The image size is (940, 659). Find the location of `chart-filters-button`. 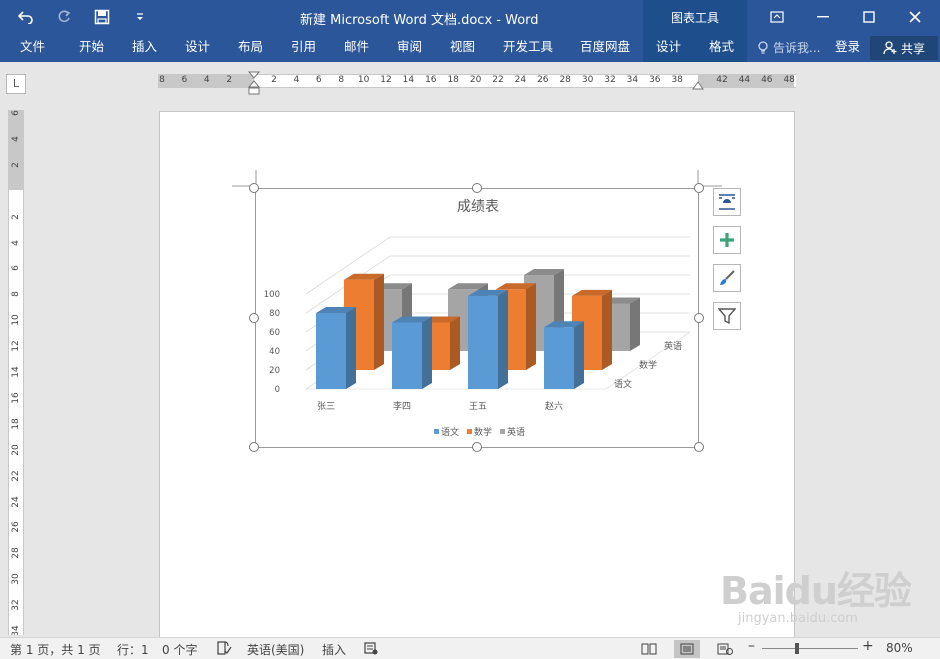

chart-filters-button is located at coordinates (727, 316).